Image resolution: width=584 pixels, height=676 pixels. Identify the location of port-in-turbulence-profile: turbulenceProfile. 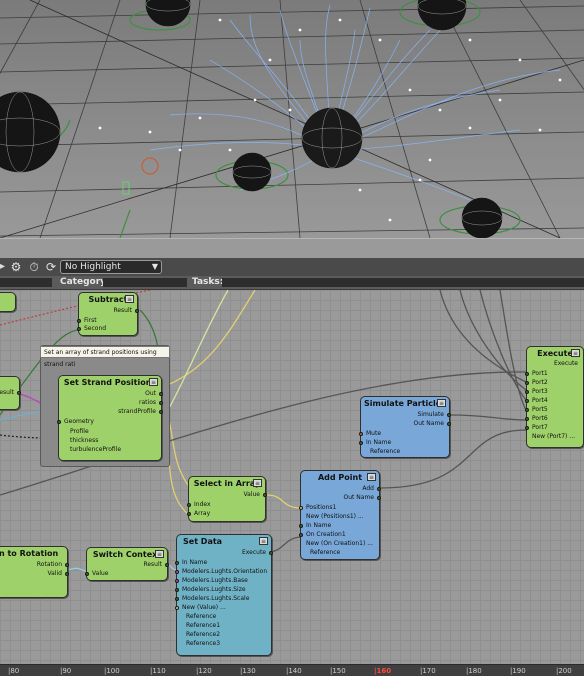
(96, 449).